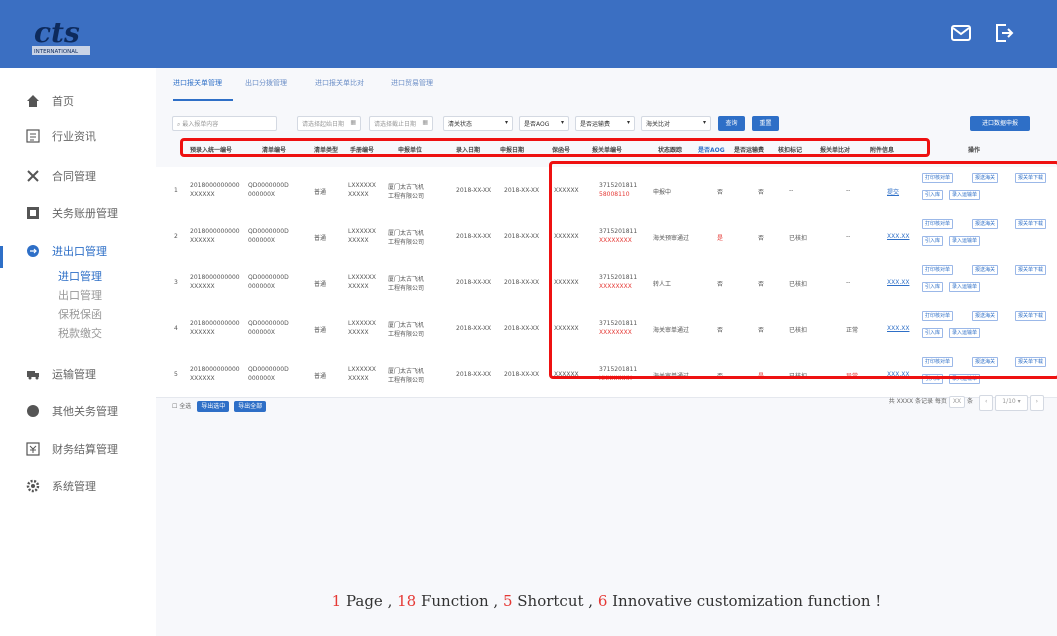 The height and width of the screenshot is (636, 1057). Describe the element at coordinates (412, 83) in the screenshot. I see `tab-import-trade: 进口贸易管理` at that location.